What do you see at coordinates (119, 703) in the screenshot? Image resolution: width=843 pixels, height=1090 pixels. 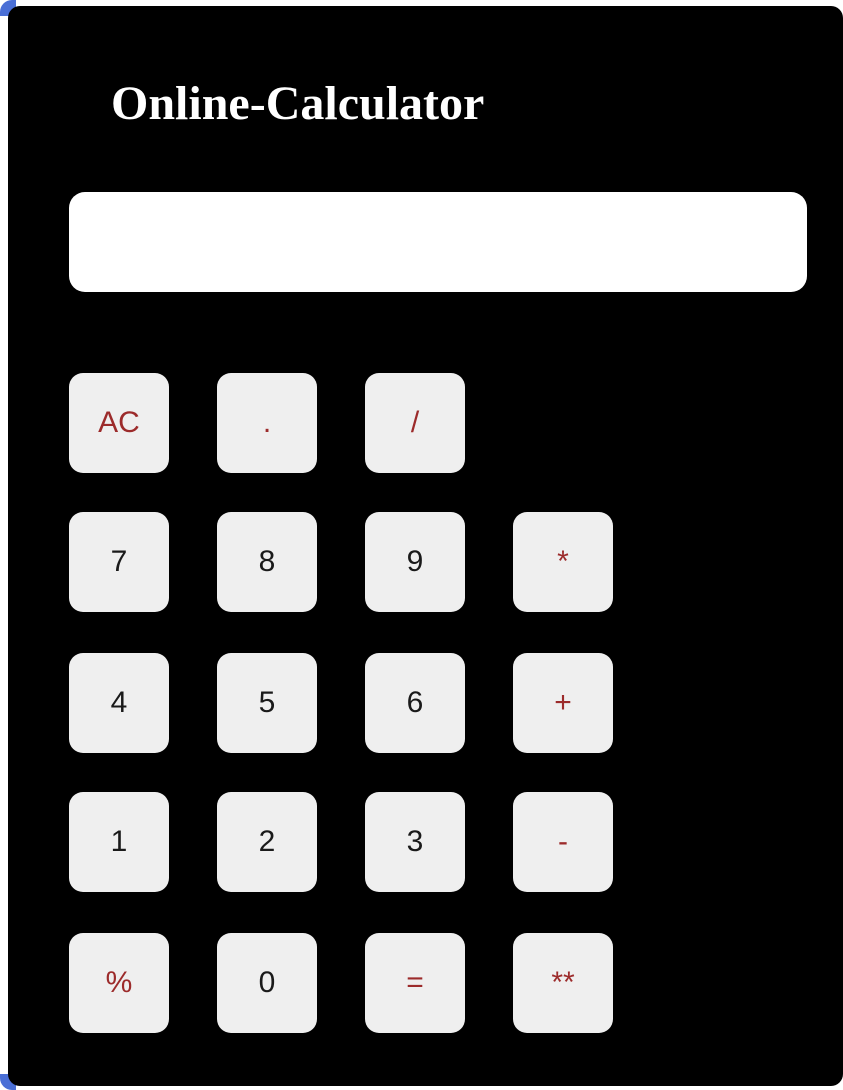 I see `digit-4-button: 4` at bounding box center [119, 703].